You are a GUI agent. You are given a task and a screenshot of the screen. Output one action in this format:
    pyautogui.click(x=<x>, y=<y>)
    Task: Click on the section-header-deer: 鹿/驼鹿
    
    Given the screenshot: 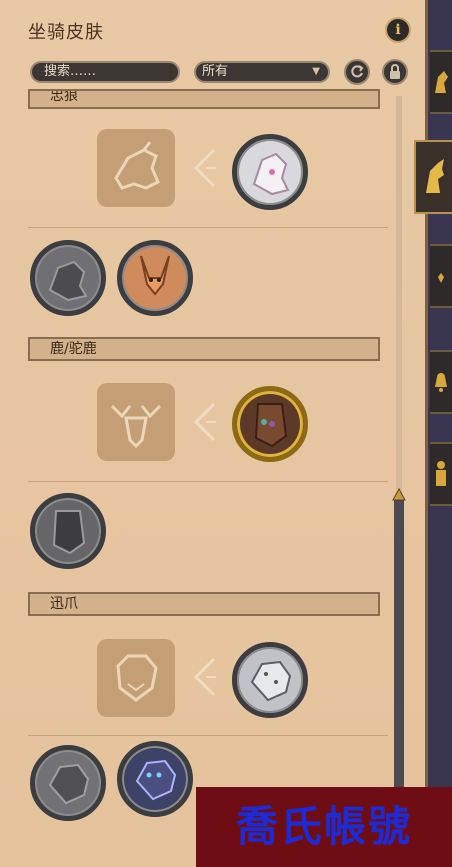 What is the action you would take?
    pyautogui.click(x=204, y=349)
    